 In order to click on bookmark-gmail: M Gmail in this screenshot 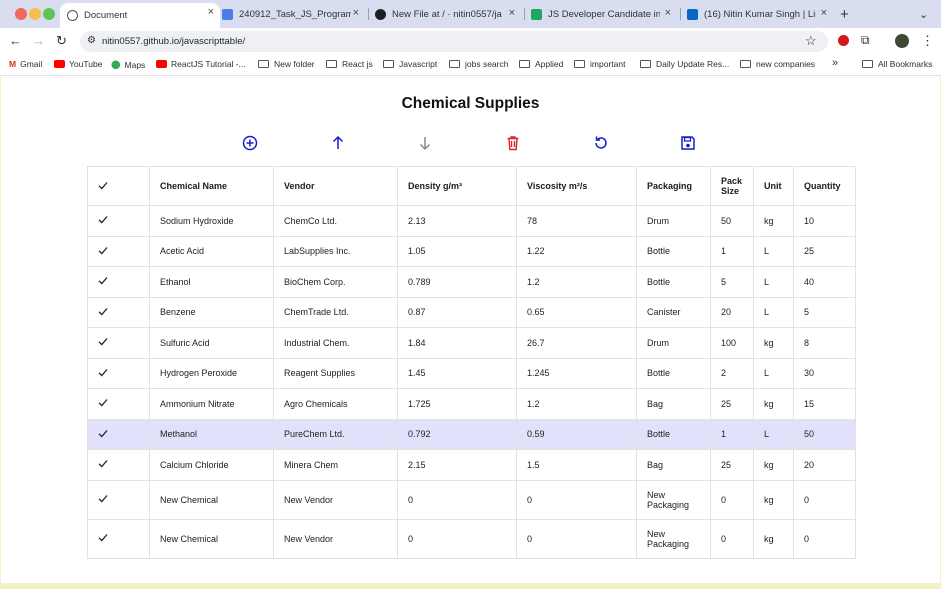, I will do `click(25, 64)`.